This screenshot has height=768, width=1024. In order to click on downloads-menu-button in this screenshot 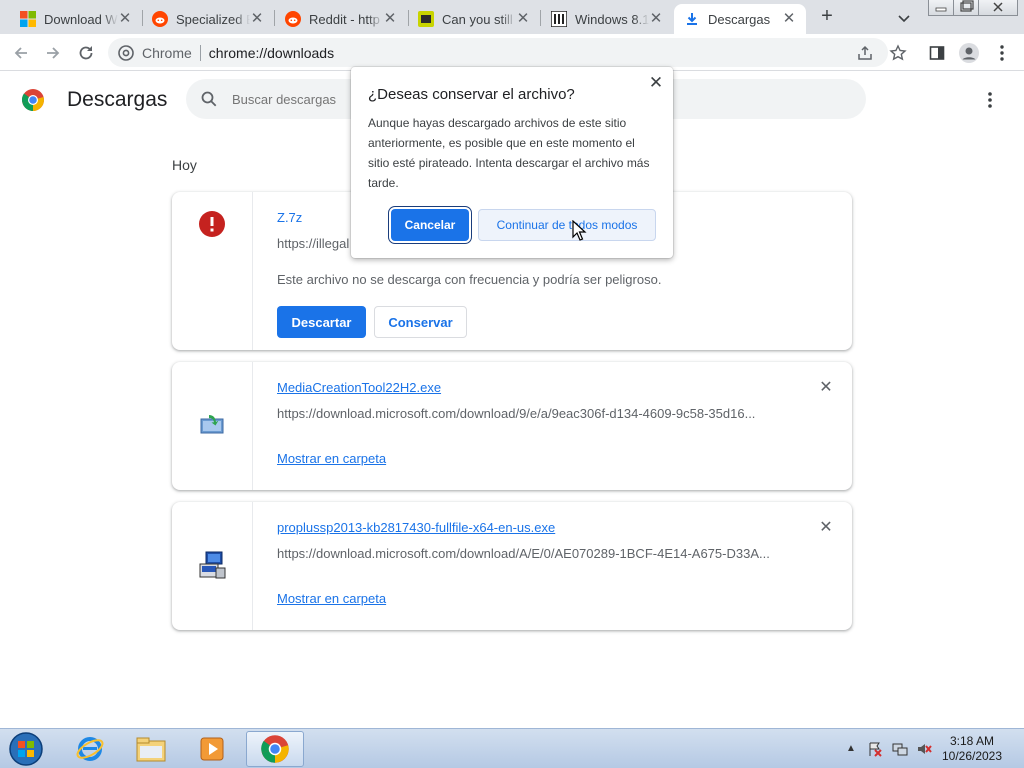, I will do `click(990, 100)`.